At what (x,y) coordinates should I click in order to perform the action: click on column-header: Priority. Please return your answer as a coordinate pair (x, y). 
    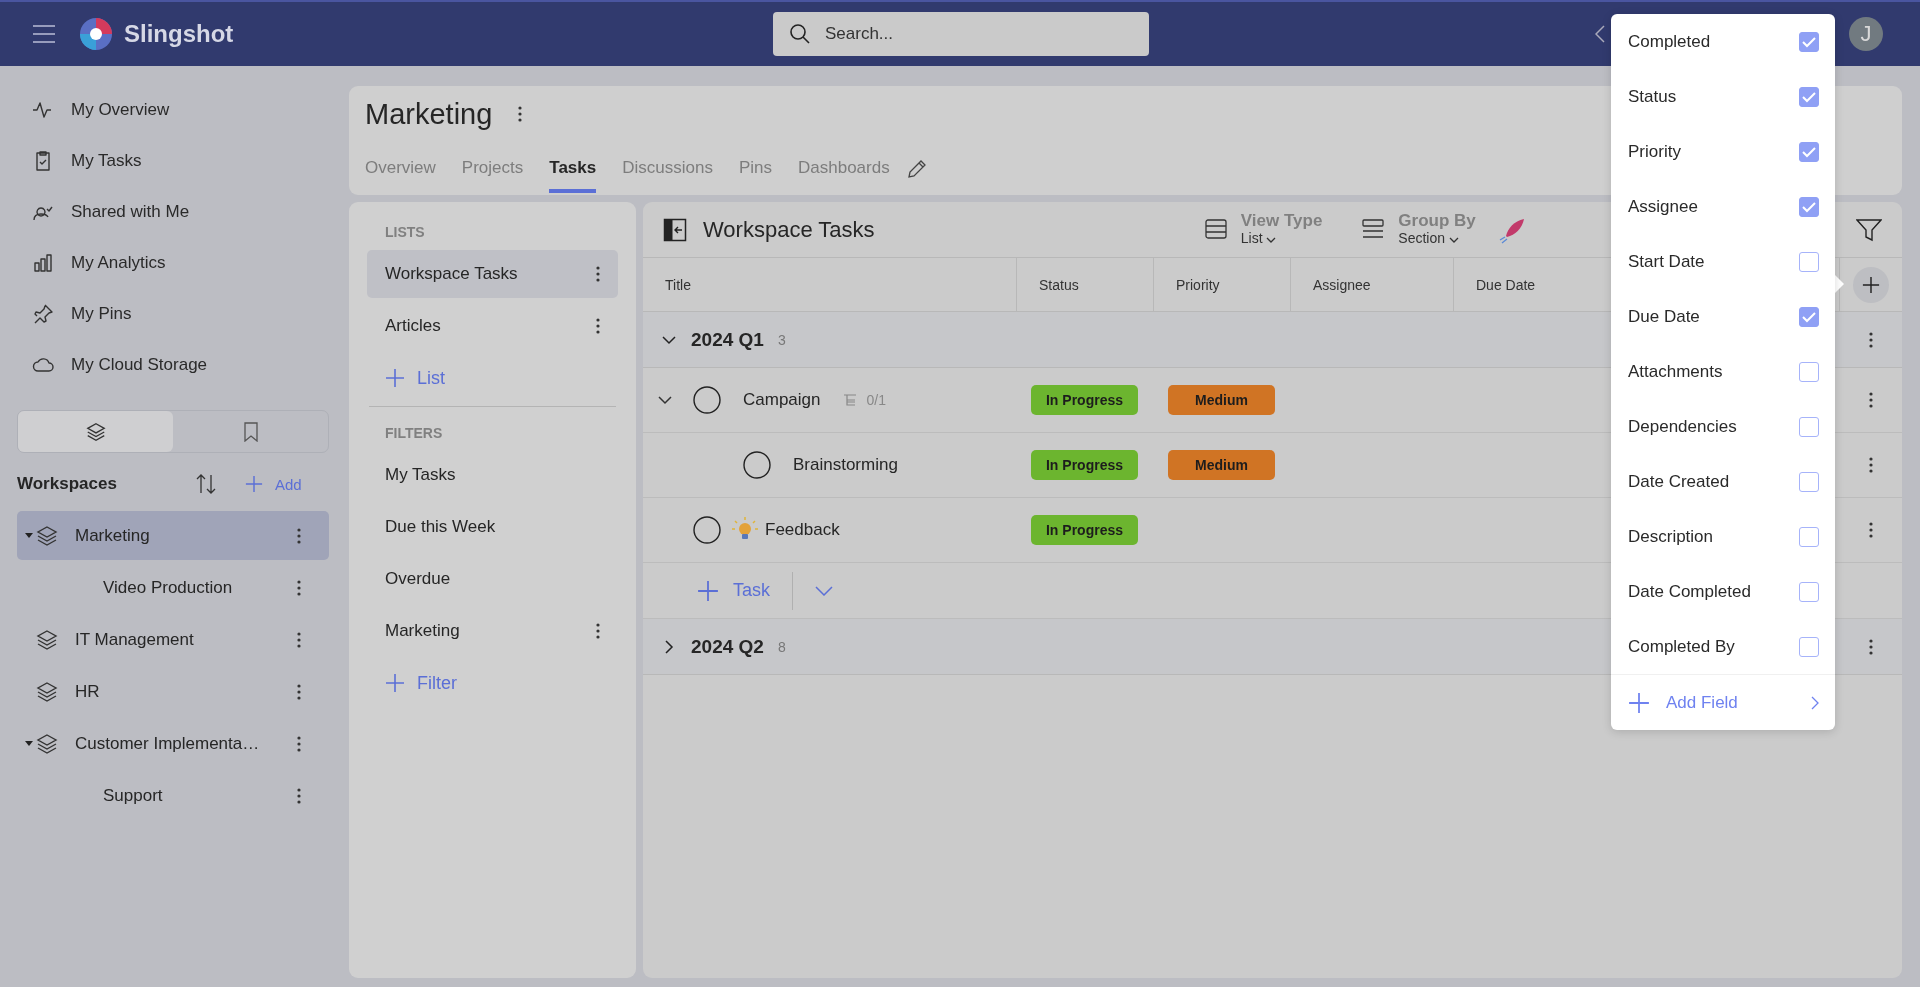
    Looking at the image, I should click on (1222, 284).